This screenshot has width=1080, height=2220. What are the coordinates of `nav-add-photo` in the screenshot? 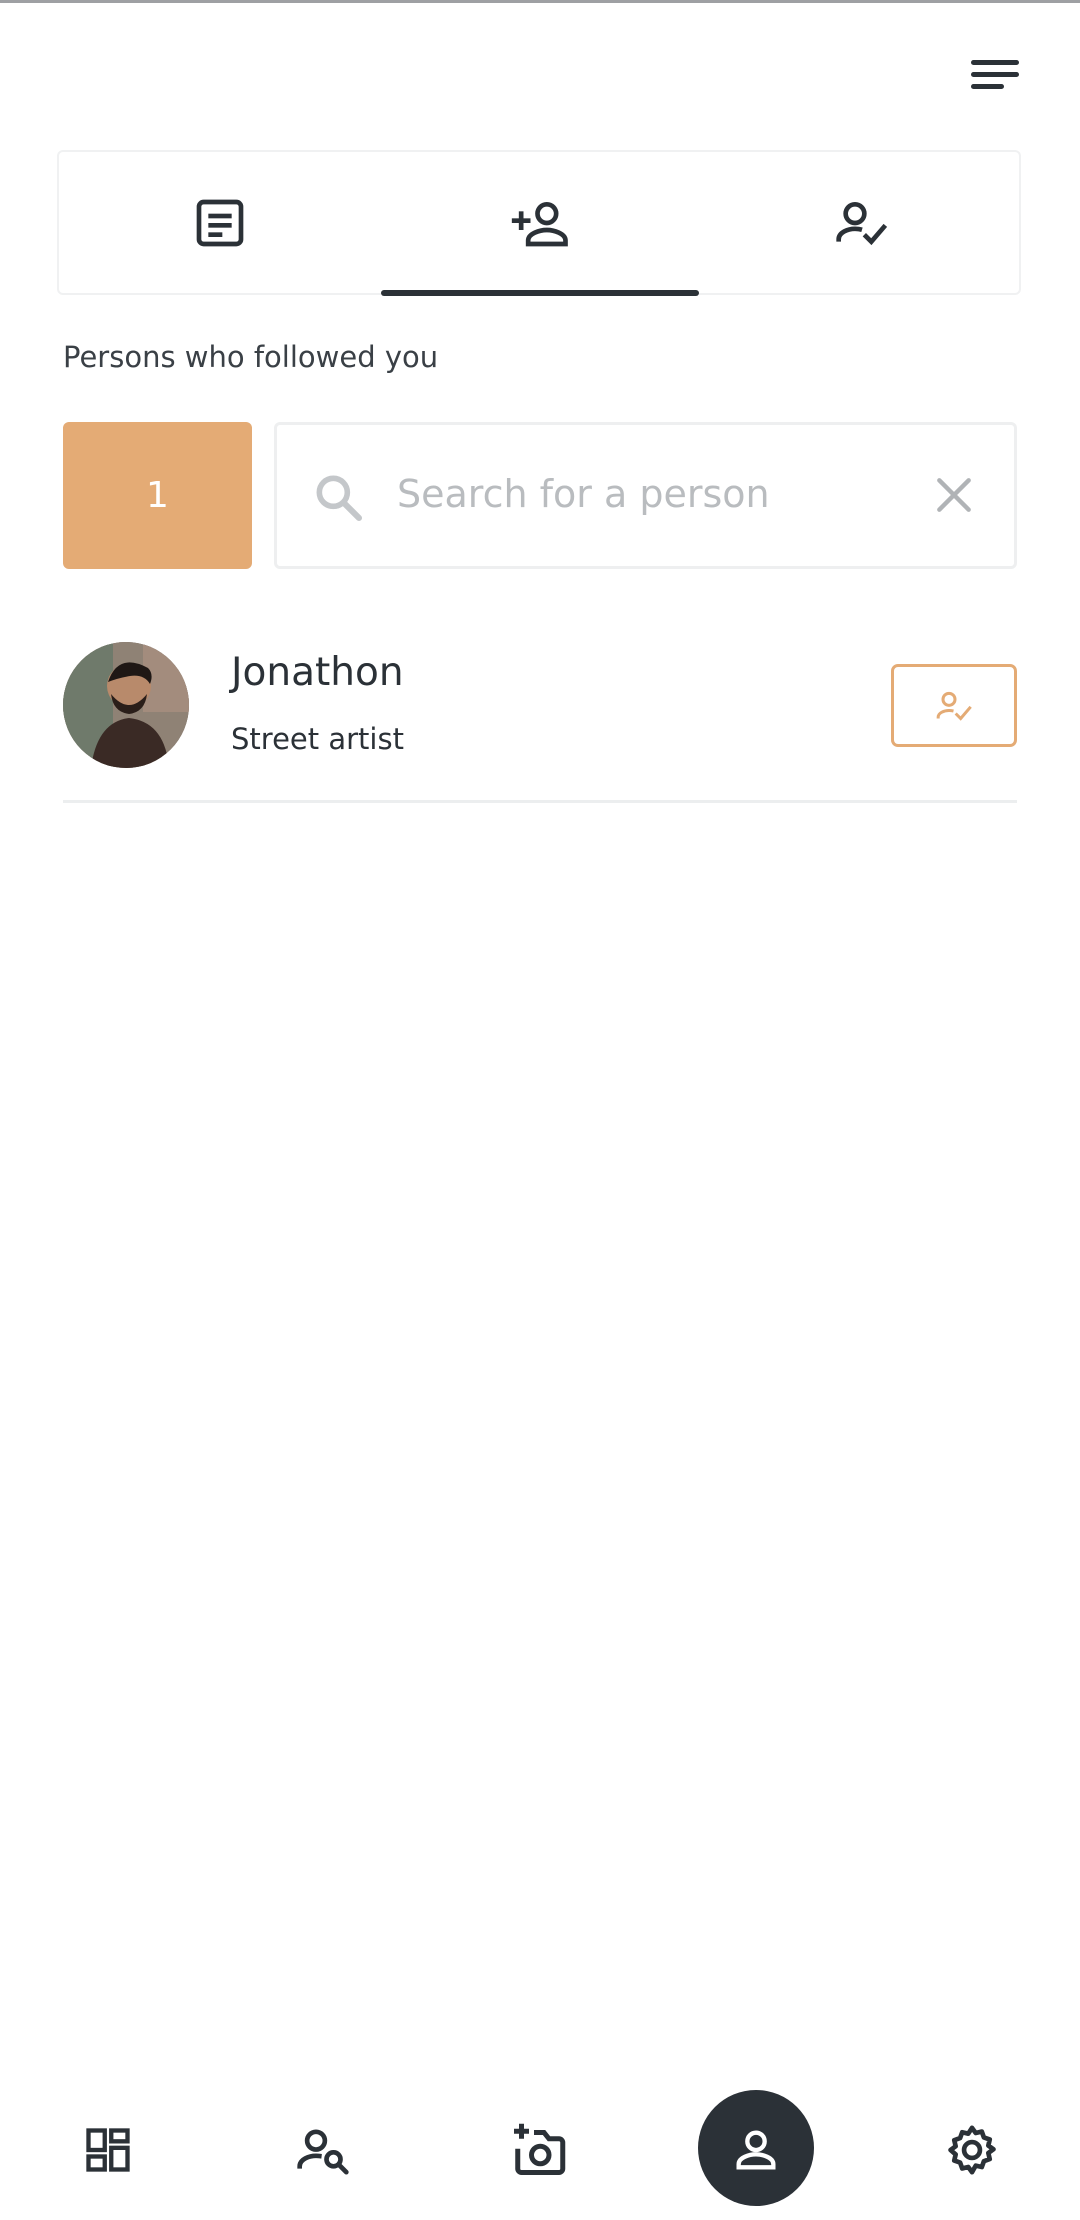 It's located at (539, 2150).